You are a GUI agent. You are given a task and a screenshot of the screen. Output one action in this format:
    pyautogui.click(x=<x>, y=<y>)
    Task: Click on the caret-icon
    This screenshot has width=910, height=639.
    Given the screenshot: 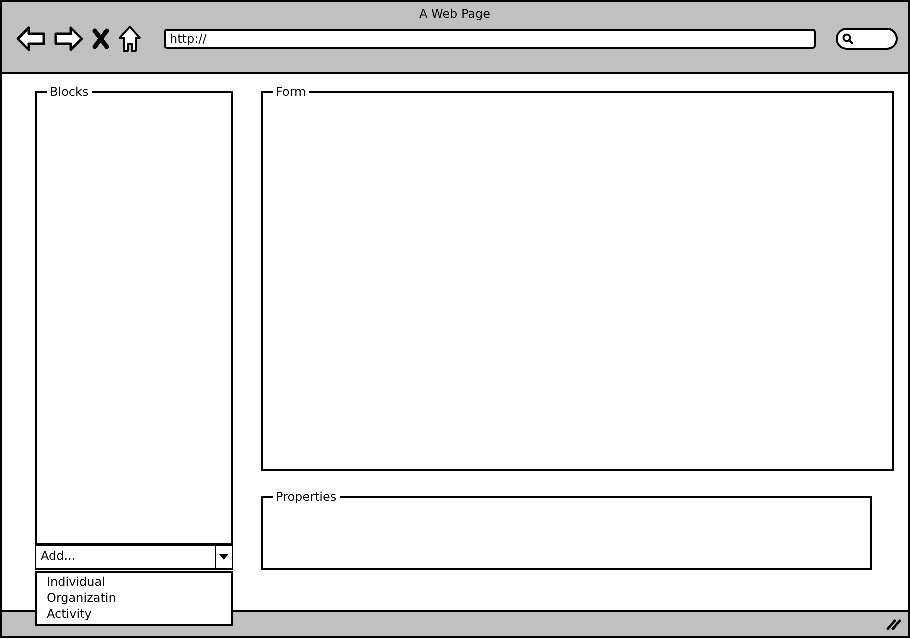 What is the action you would take?
    pyautogui.click(x=224, y=557)
    